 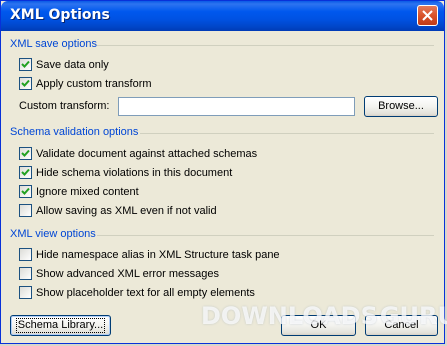 I want to click on checkbox-row-apply-custom-transform: Apply custom transform, so click(x=85, y=83).